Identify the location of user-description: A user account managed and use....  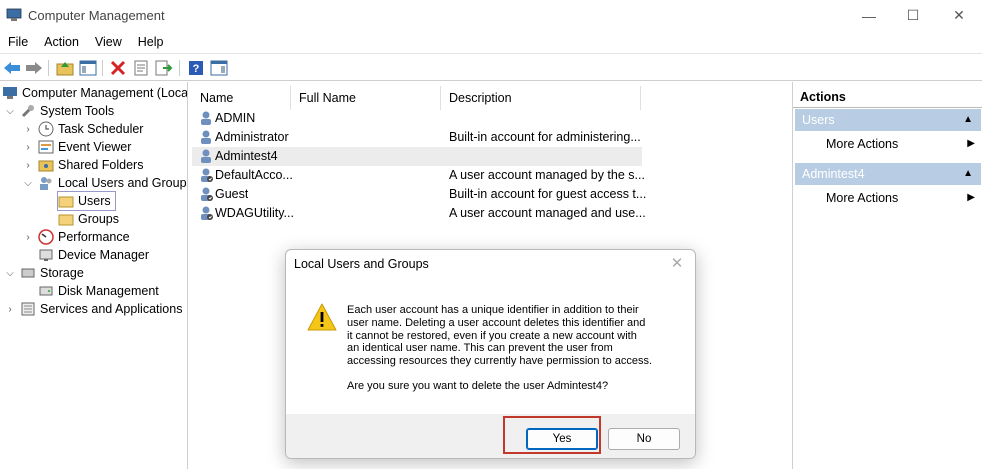
(547, 213).